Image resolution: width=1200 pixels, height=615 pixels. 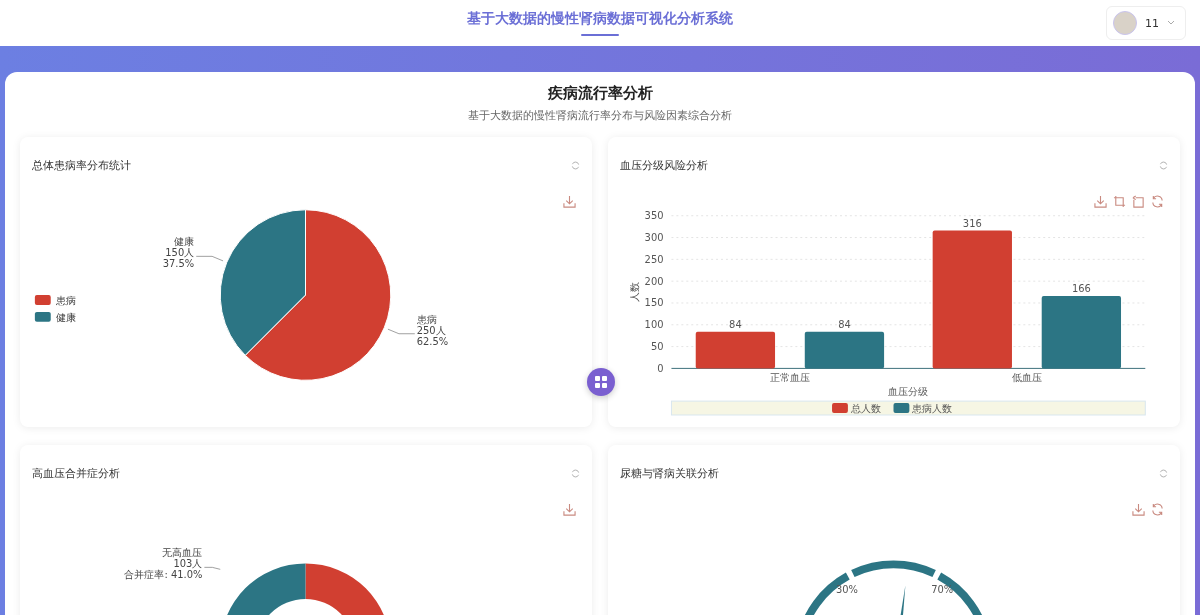 What do you see at coordinates (972, 223) in the screenshot?
I see `bar-value: 316` at bounding box center [972, 223].